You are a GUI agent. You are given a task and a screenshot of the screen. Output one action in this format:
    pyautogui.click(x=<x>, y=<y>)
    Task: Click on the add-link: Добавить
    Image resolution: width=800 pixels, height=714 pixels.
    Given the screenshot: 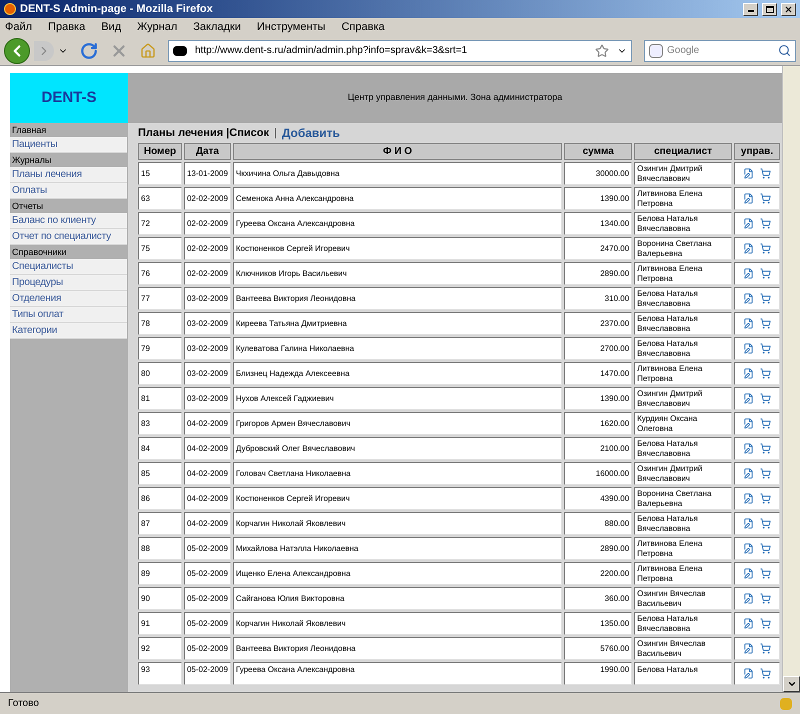 What is the action you would take?
    pyautogui.click(x=311, y=133)
    